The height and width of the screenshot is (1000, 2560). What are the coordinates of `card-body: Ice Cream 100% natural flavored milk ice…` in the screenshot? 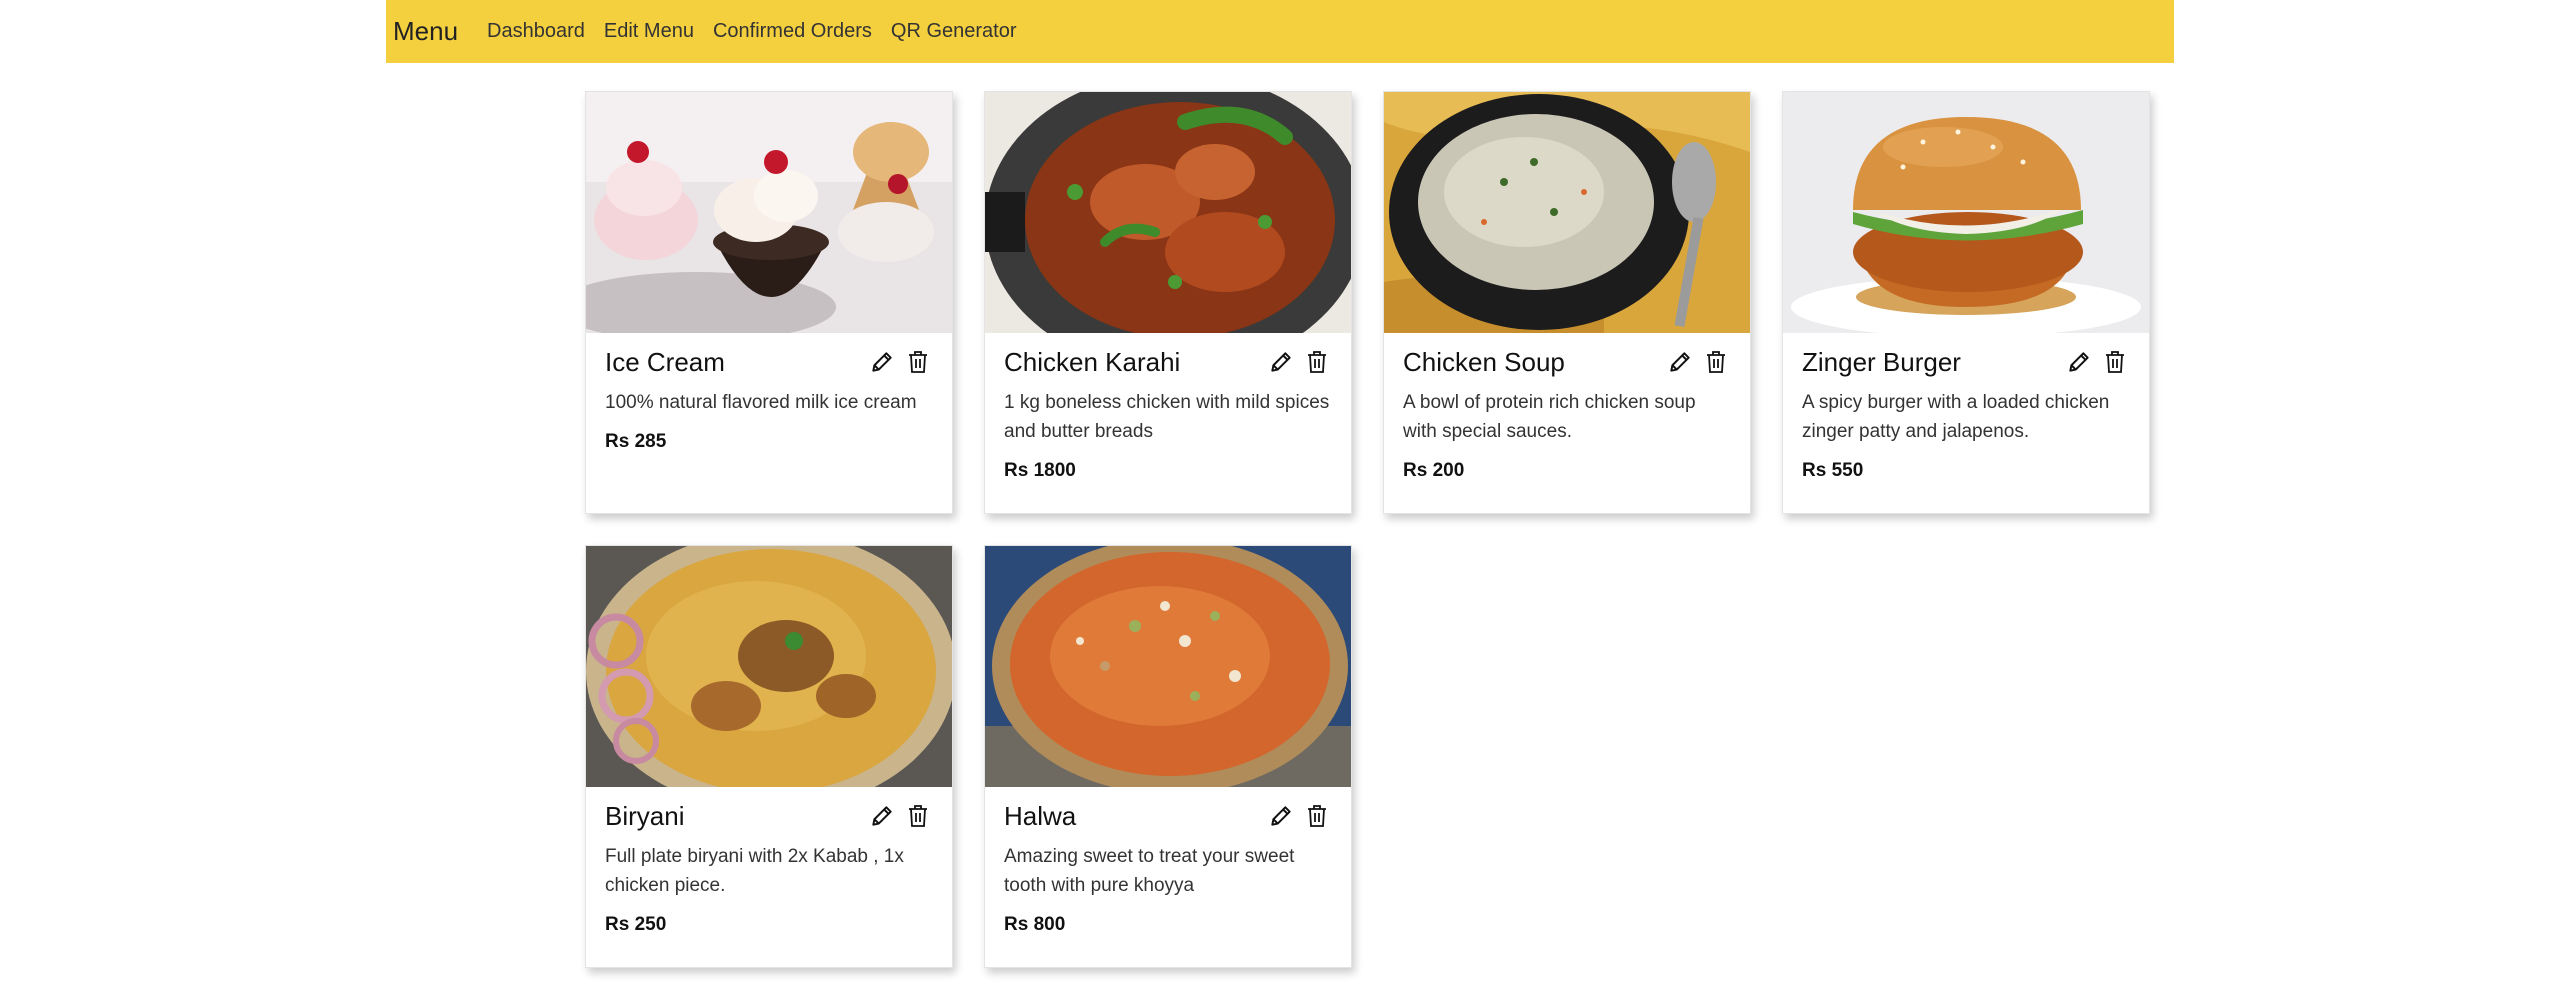 It's located at (769, 398).